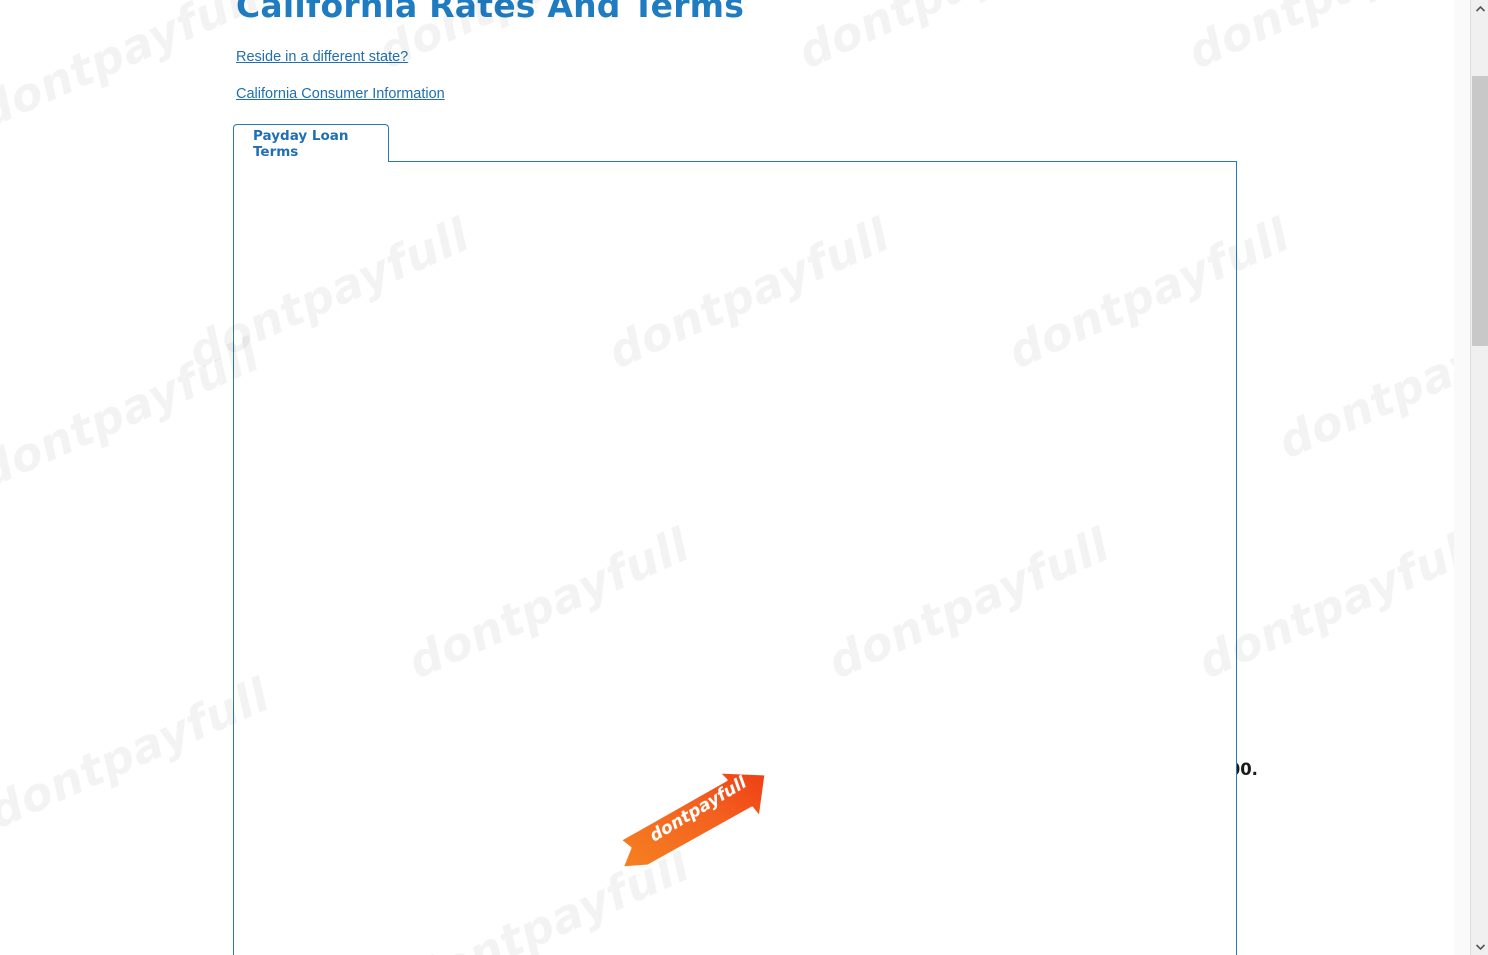 Image resolution: width=1488 pixels, height=955 pixels. What do you see at coordinates (490, 12) in the screenshot?
I see `page-title: California Rates And Terms` at bounding box center [490, 12].